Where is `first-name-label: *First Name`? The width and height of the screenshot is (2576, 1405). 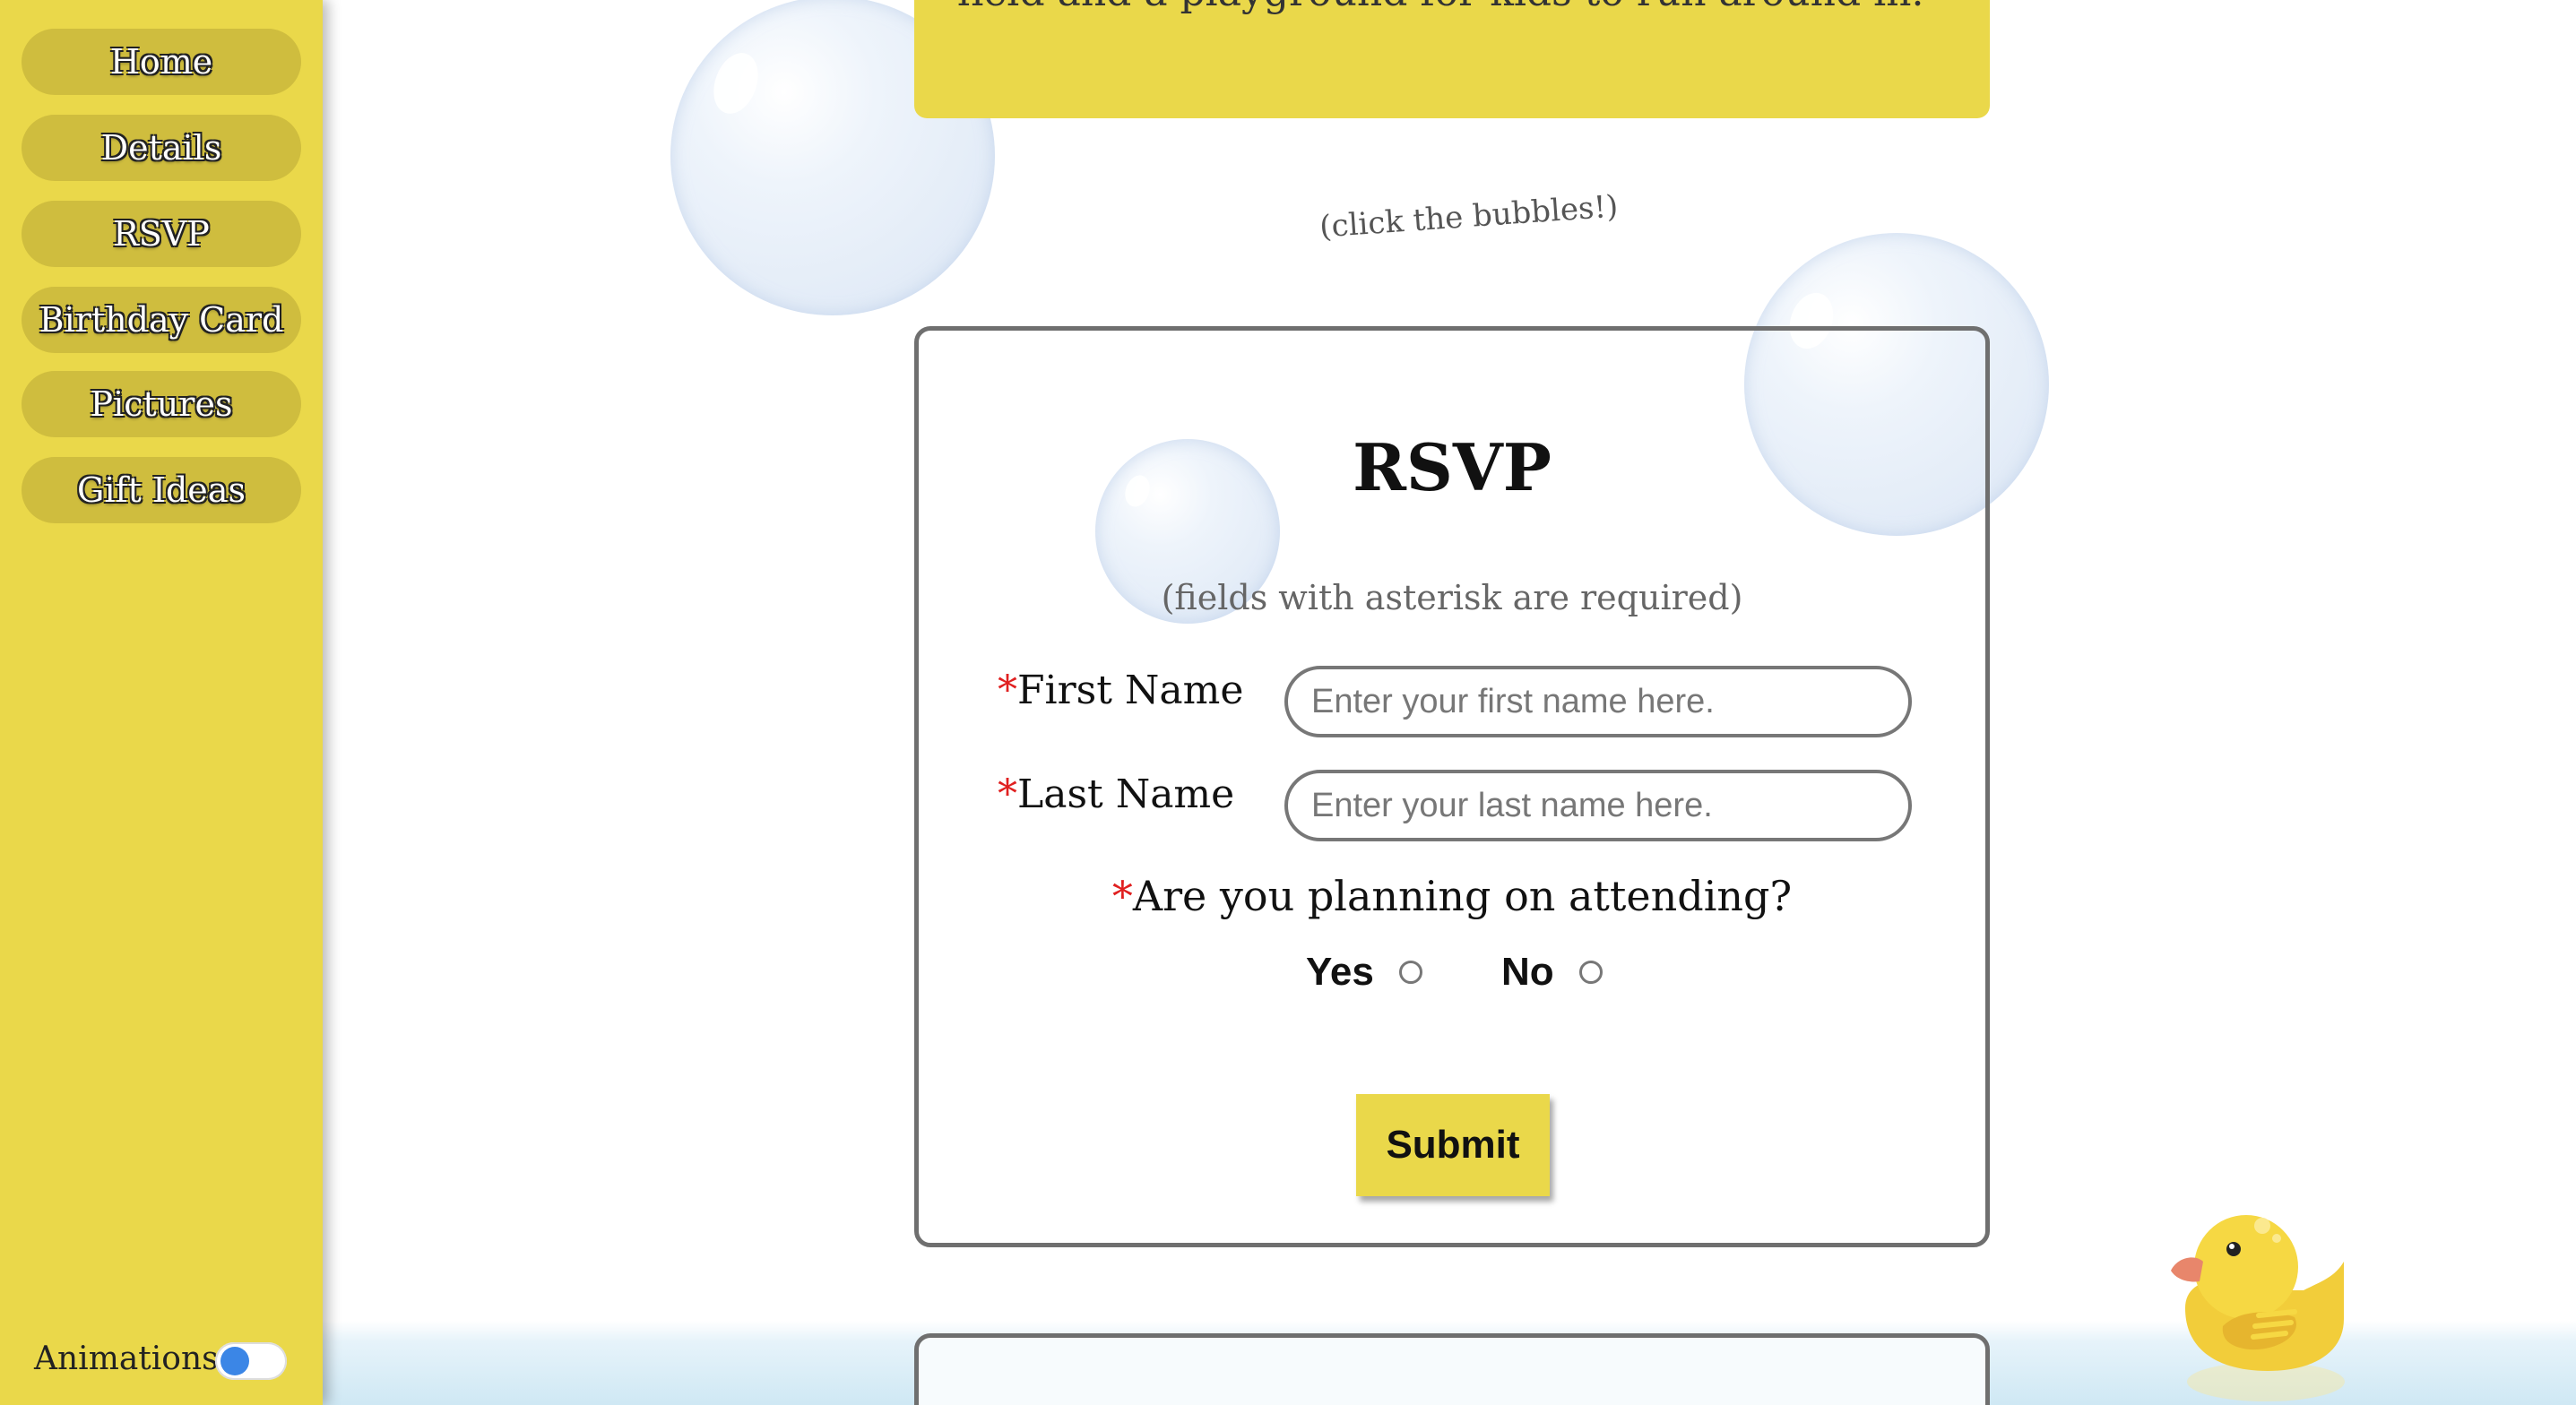 first-name-label: *First Name is located at coordinates (1120, 690).